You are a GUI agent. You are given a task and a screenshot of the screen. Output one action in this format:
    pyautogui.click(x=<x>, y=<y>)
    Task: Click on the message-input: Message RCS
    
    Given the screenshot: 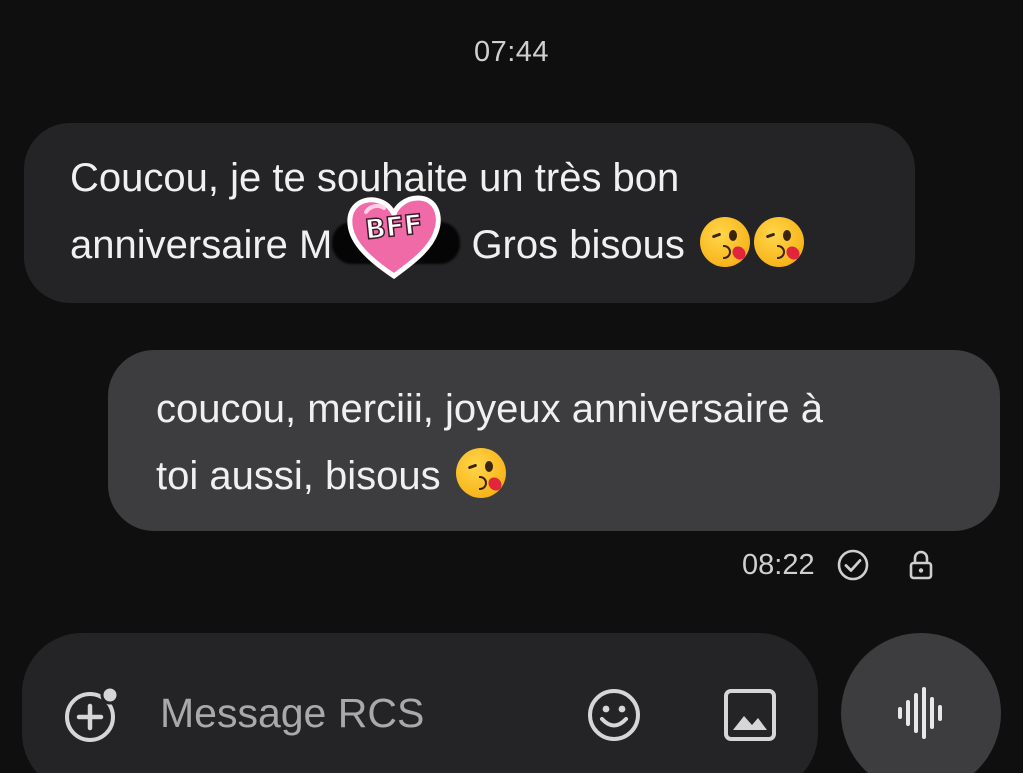 What is the action you would take?
    pyautogui.click(x=292, y=713)
    